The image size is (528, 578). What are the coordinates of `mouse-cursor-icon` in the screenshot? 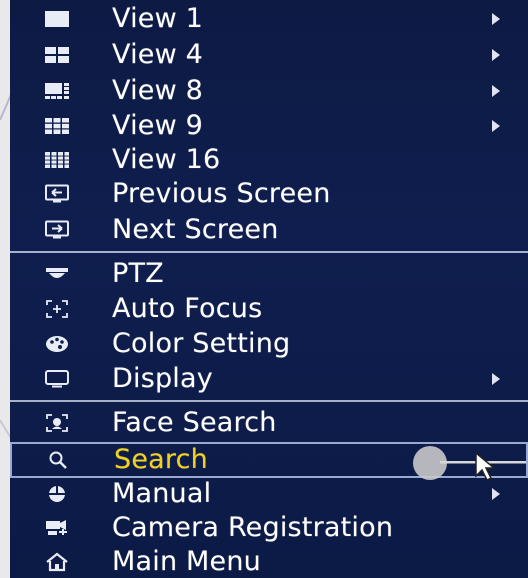 It's located at (469, 464).